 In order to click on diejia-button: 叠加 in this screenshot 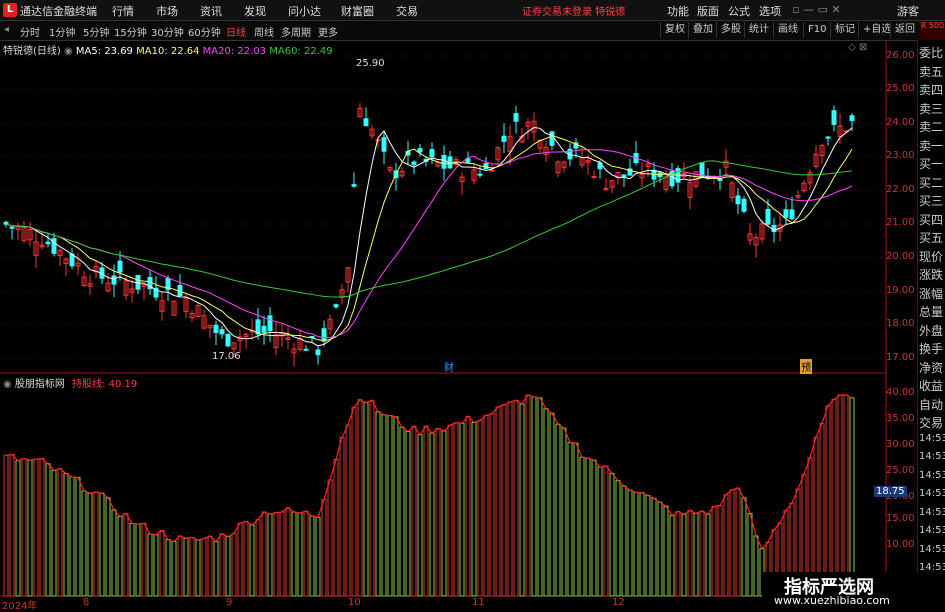, I will do `click(702, 30)`.